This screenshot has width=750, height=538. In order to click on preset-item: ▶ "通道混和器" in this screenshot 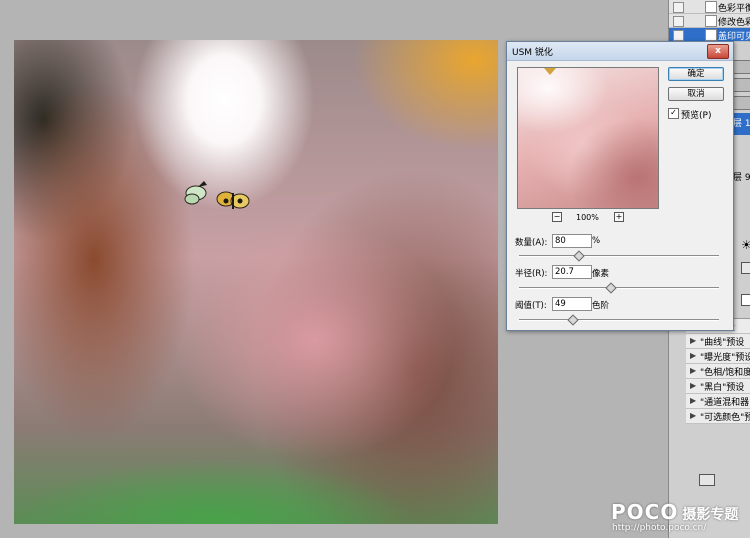, I will do `click(718, 401)`.